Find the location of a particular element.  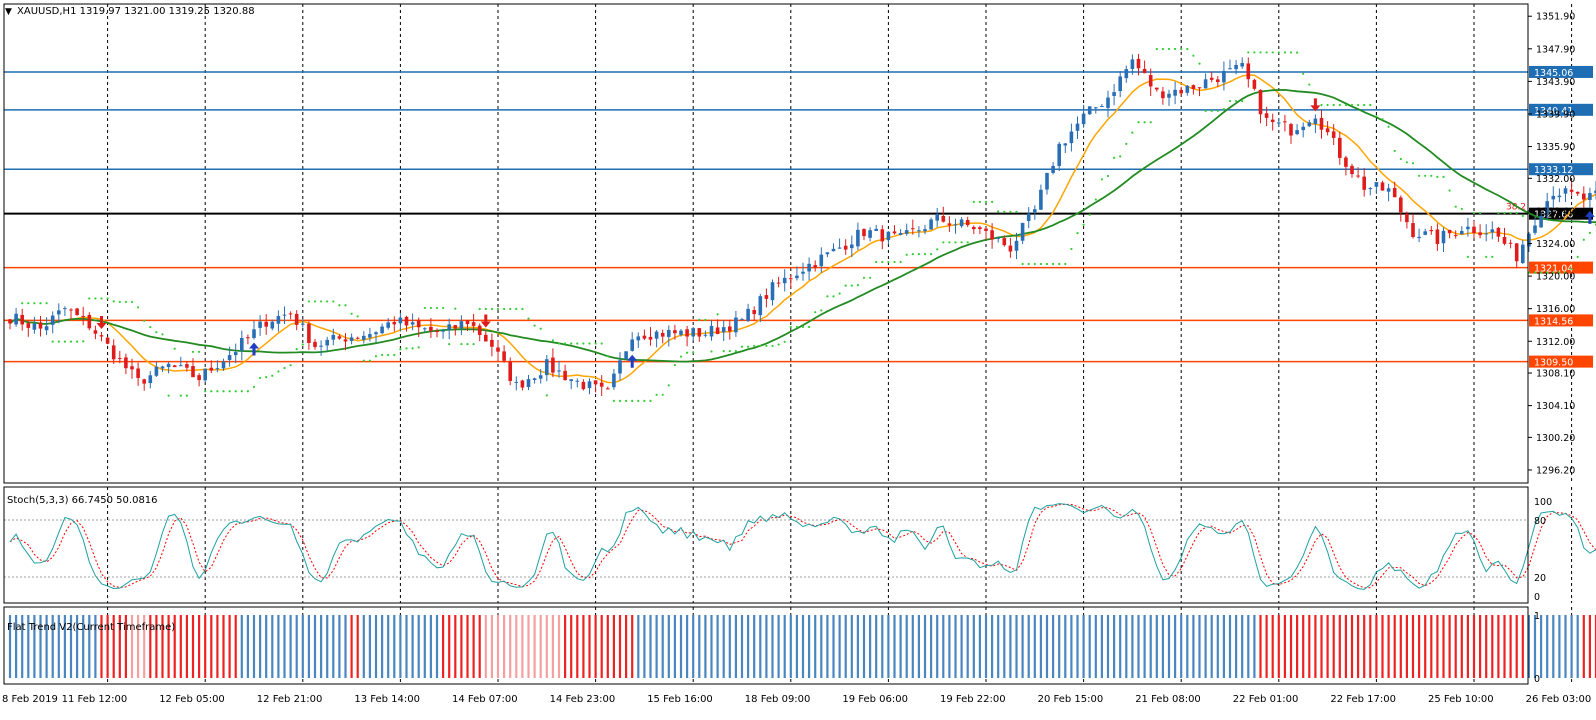

y-tick-label: 1332.00 is located at coordinates (1555, 179).